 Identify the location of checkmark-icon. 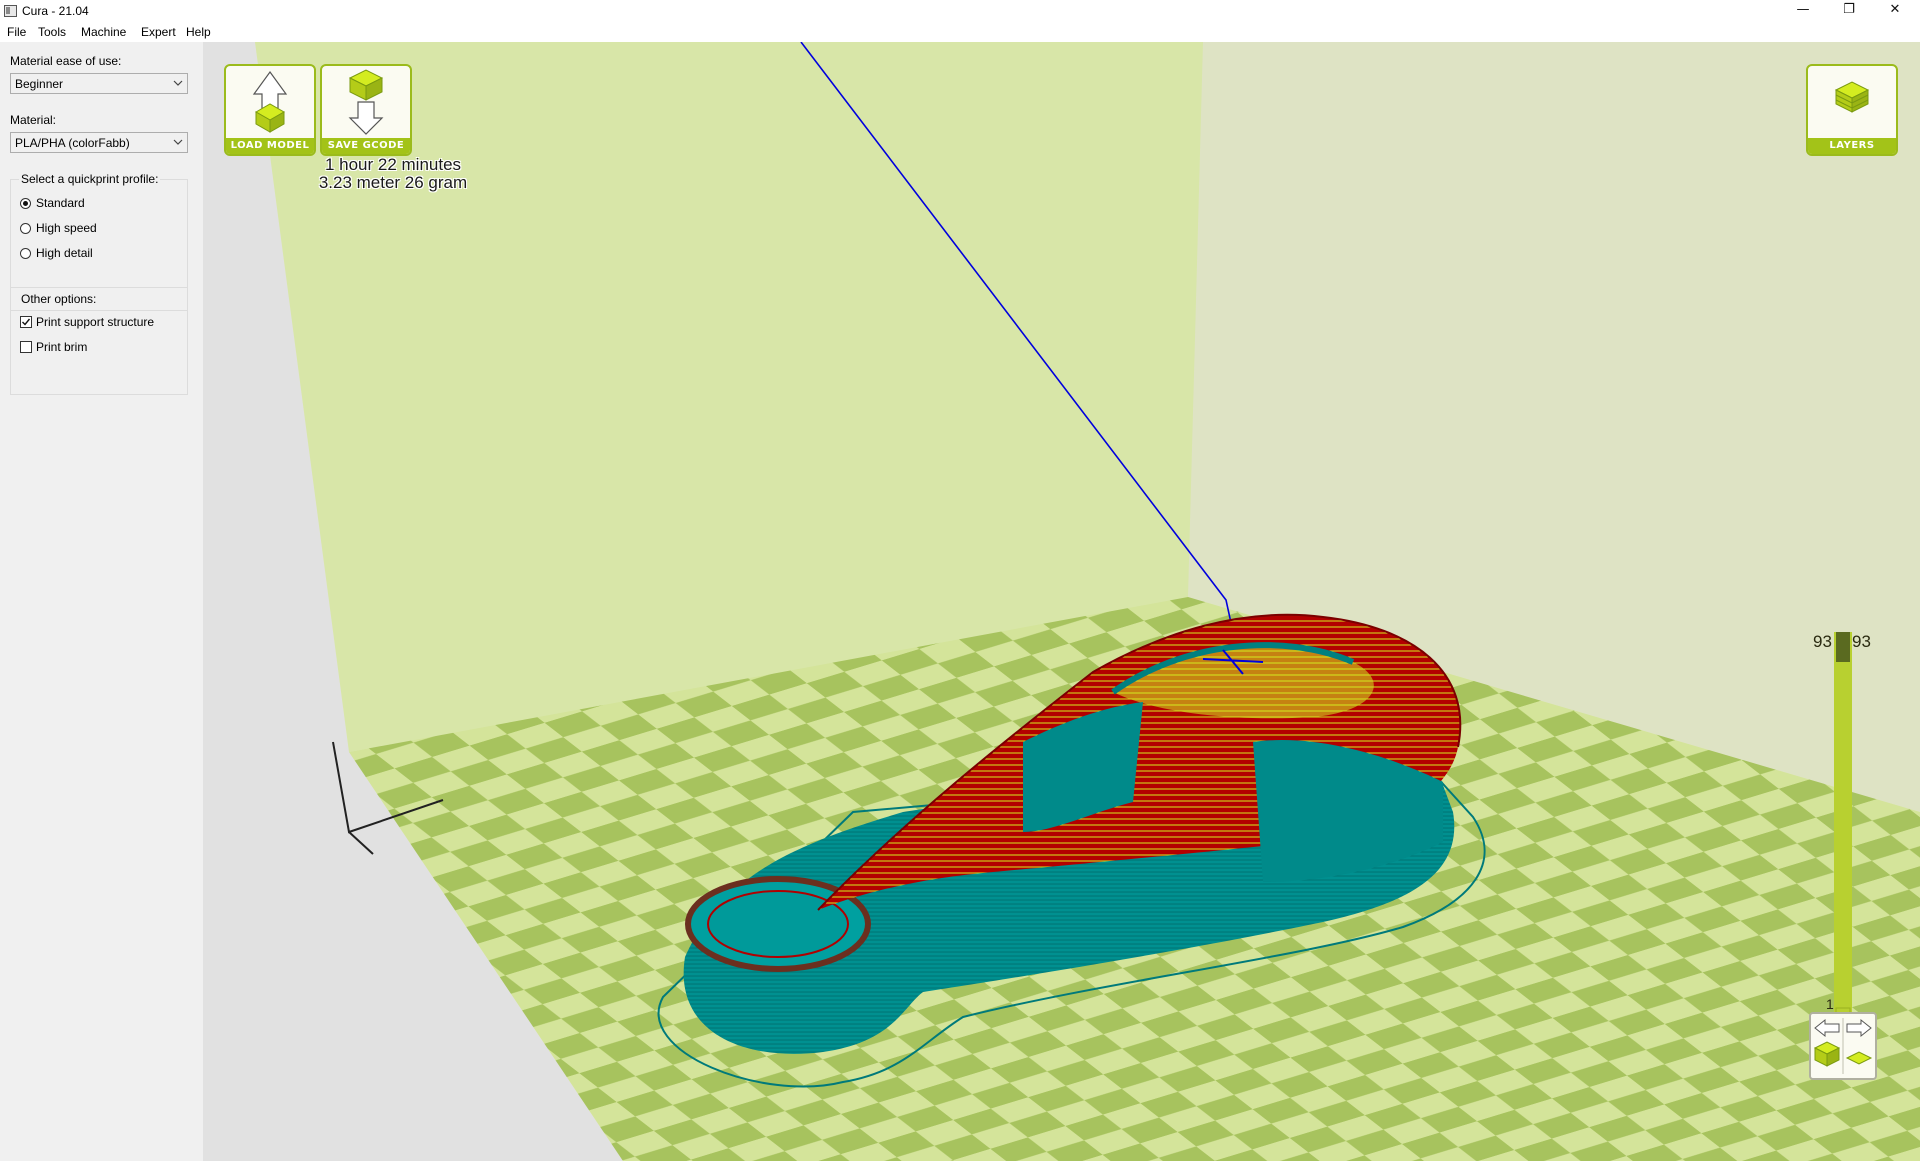
(26, 322).